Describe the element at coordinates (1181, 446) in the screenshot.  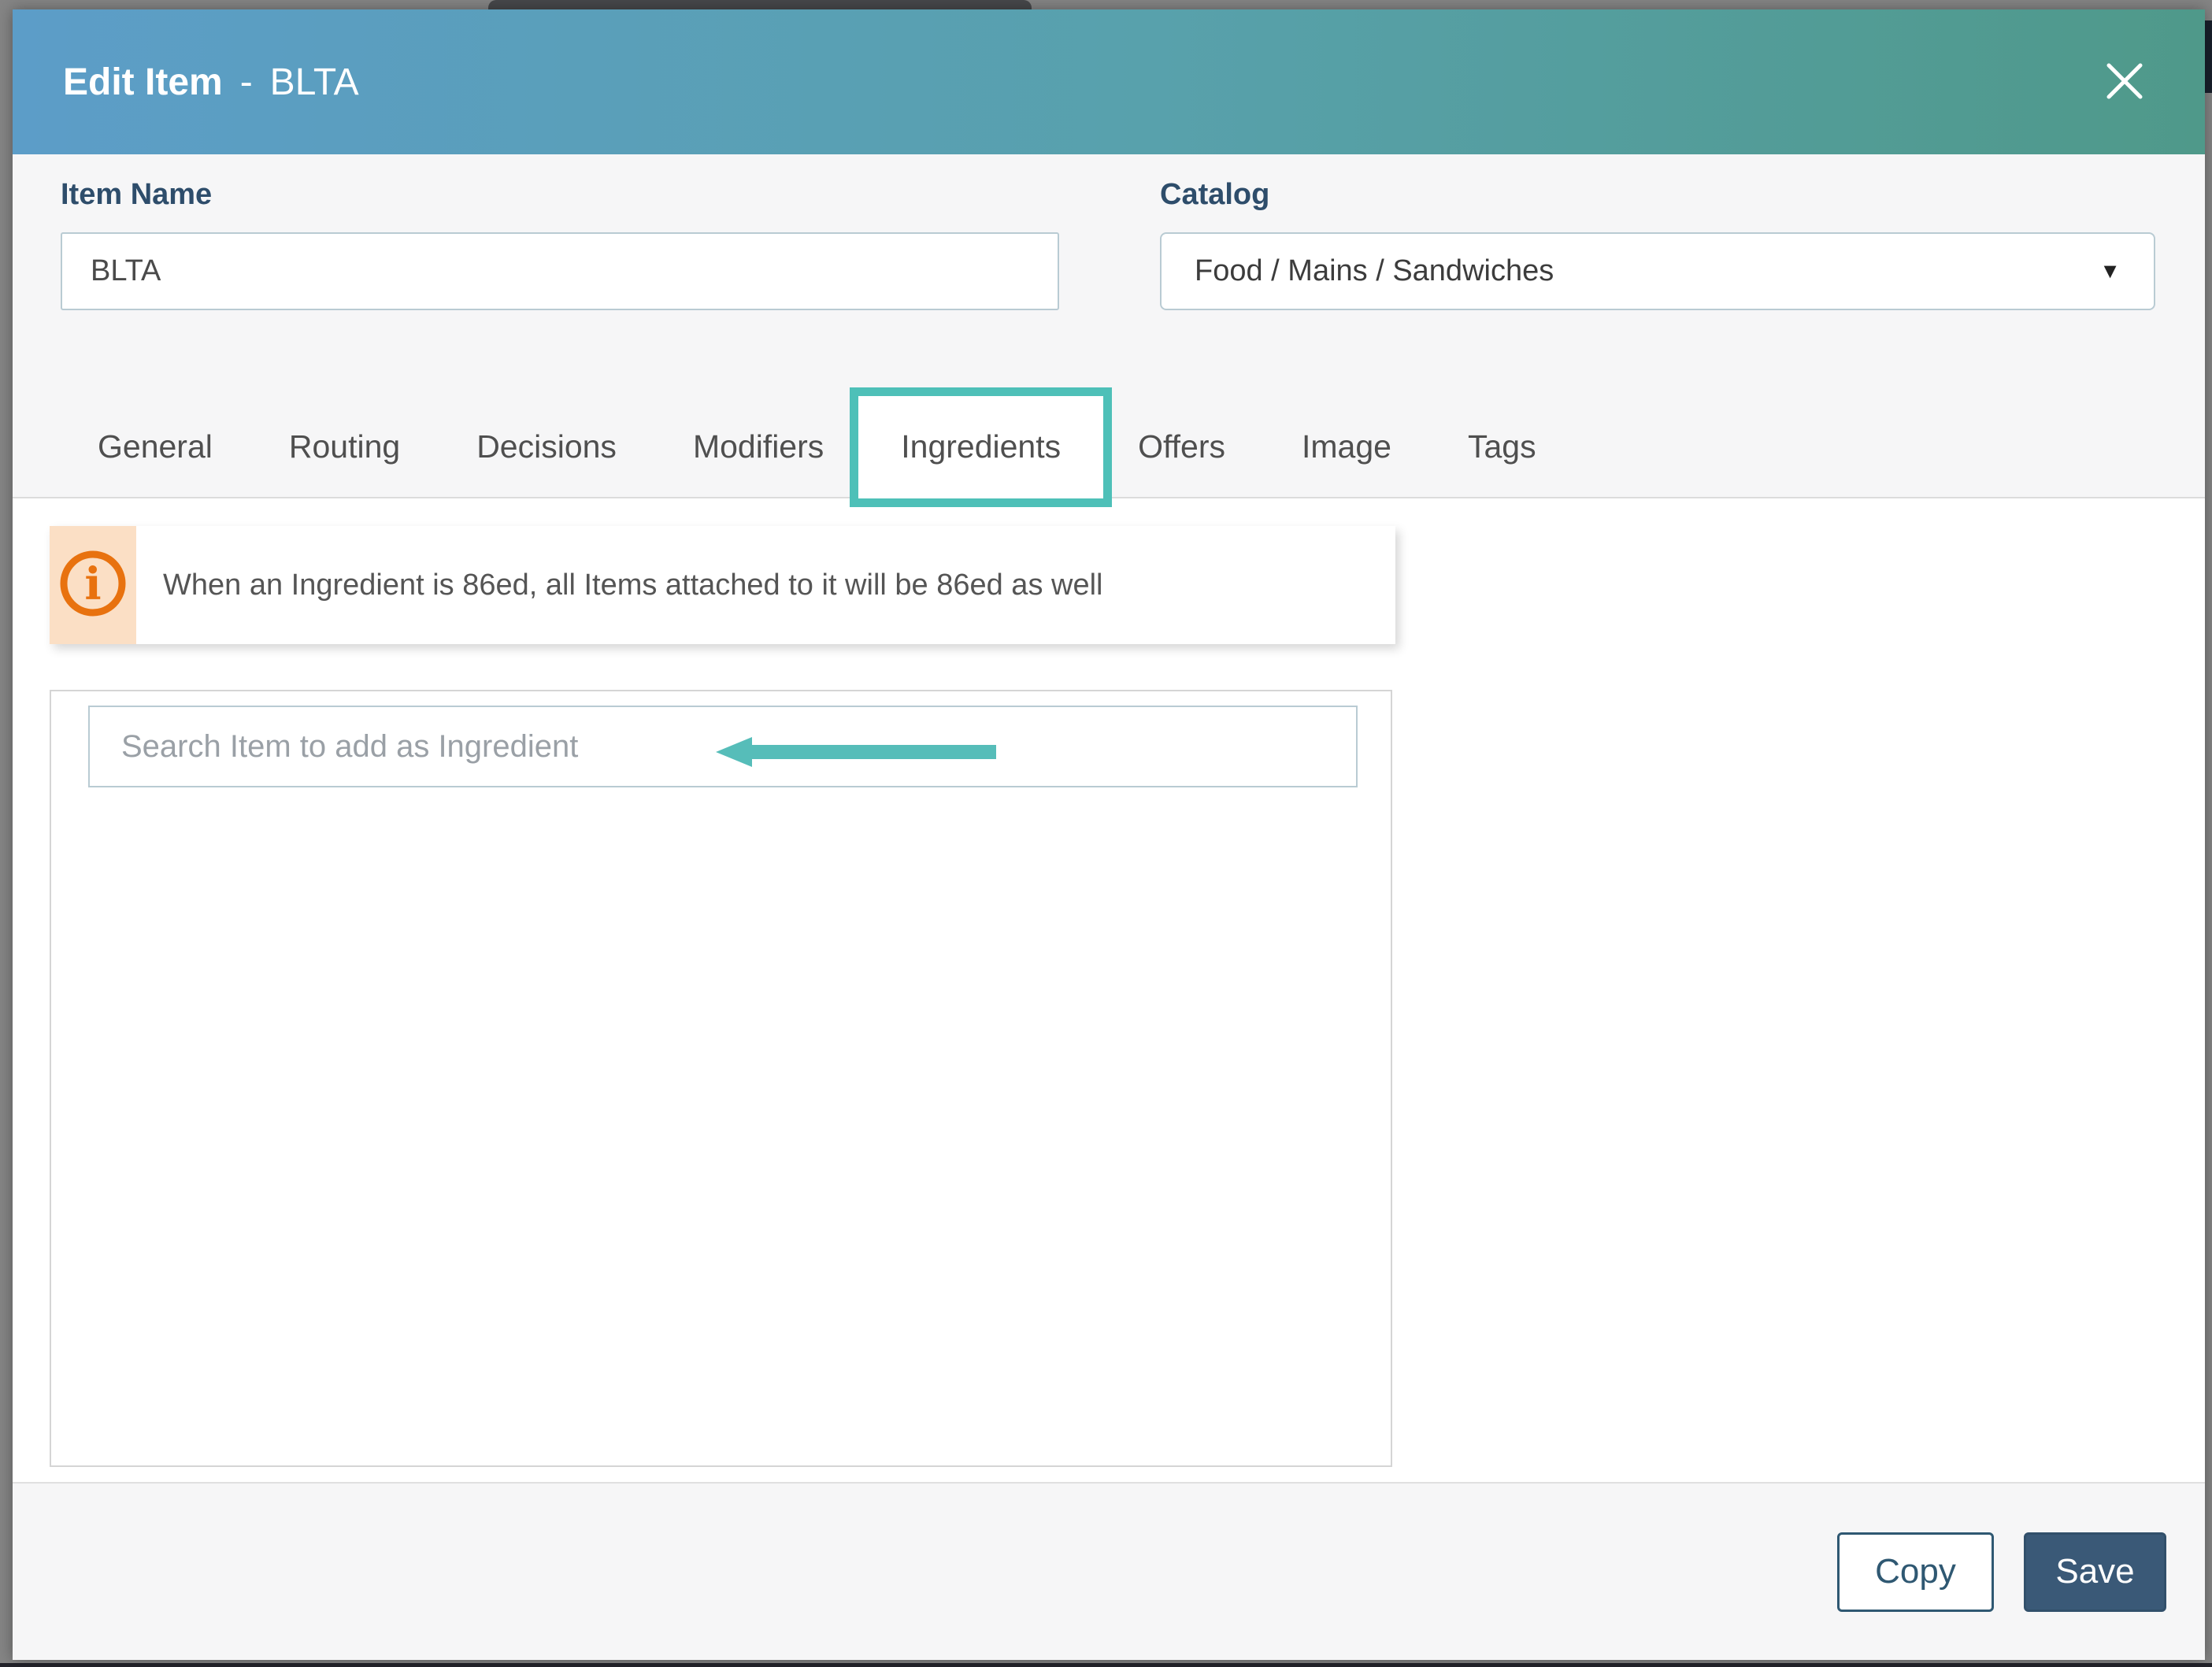
I see `tab-offers: Offers` at that location.